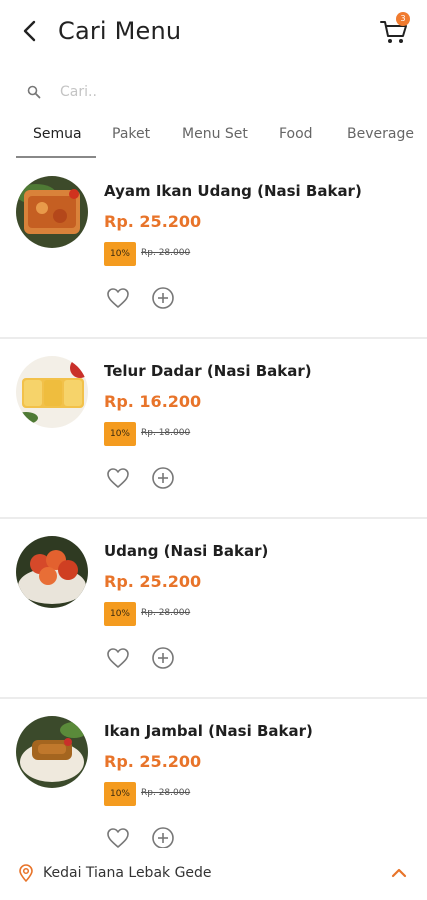  What do you see at coordinates (186, 551) in the screenshot?
I see `menu-item-name: Udang (Nasi Bakar)` at bounding box center [186, 551].